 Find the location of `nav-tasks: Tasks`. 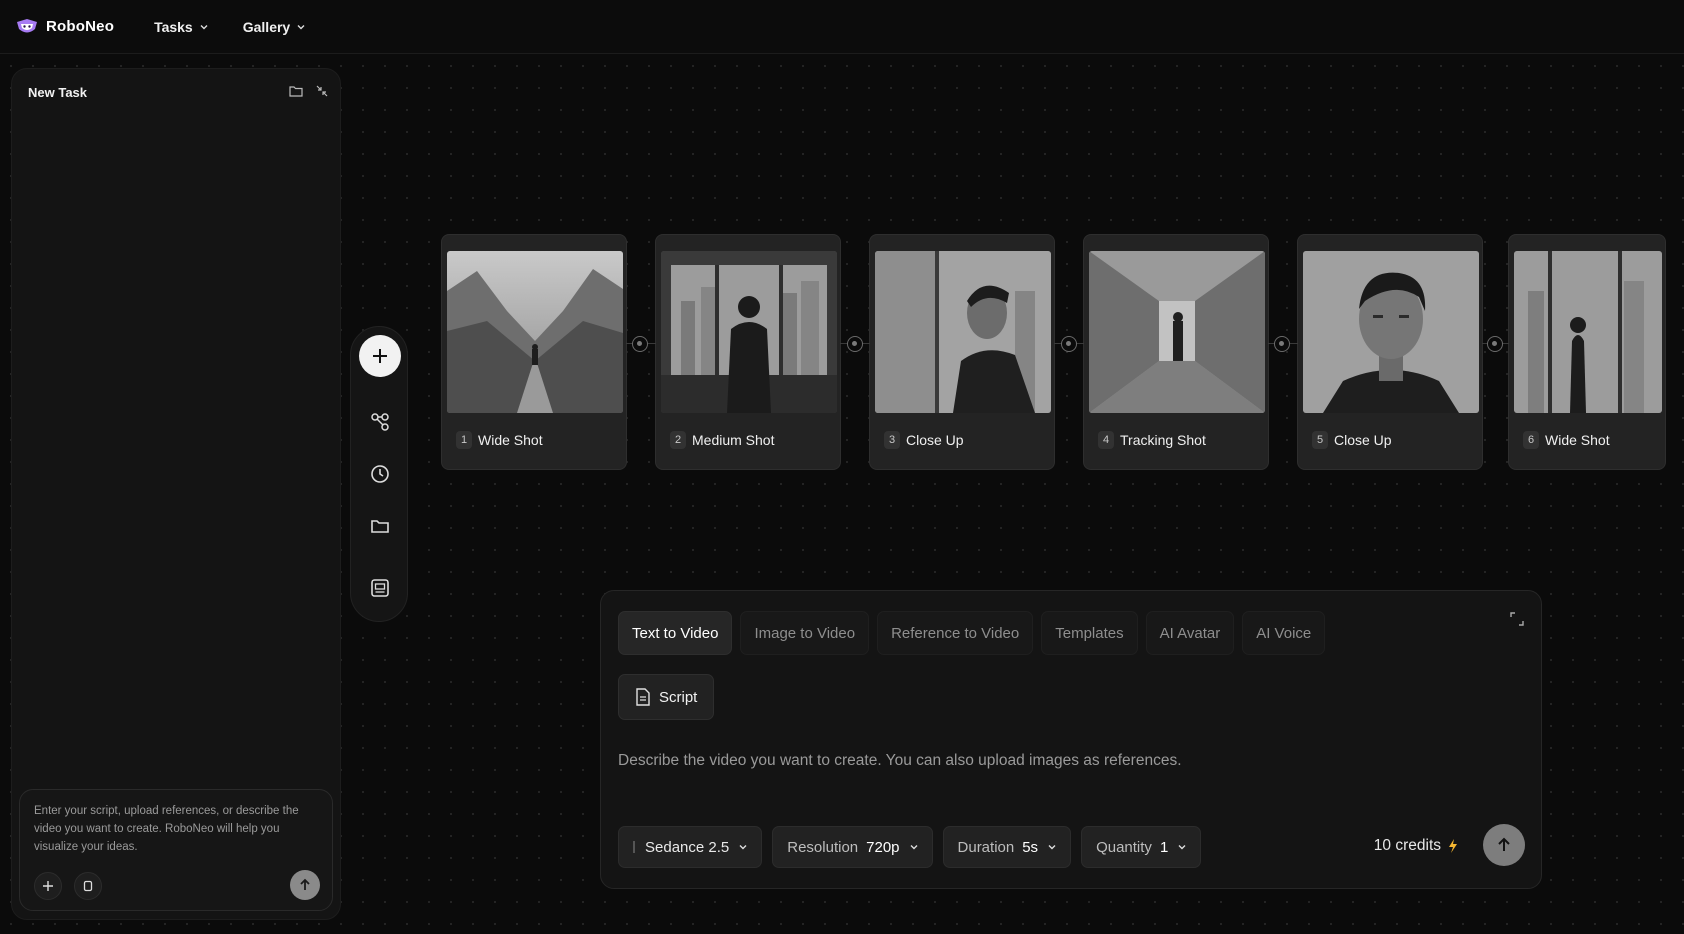

nav-tasks: Tasks is located at coordinates (181, 27).